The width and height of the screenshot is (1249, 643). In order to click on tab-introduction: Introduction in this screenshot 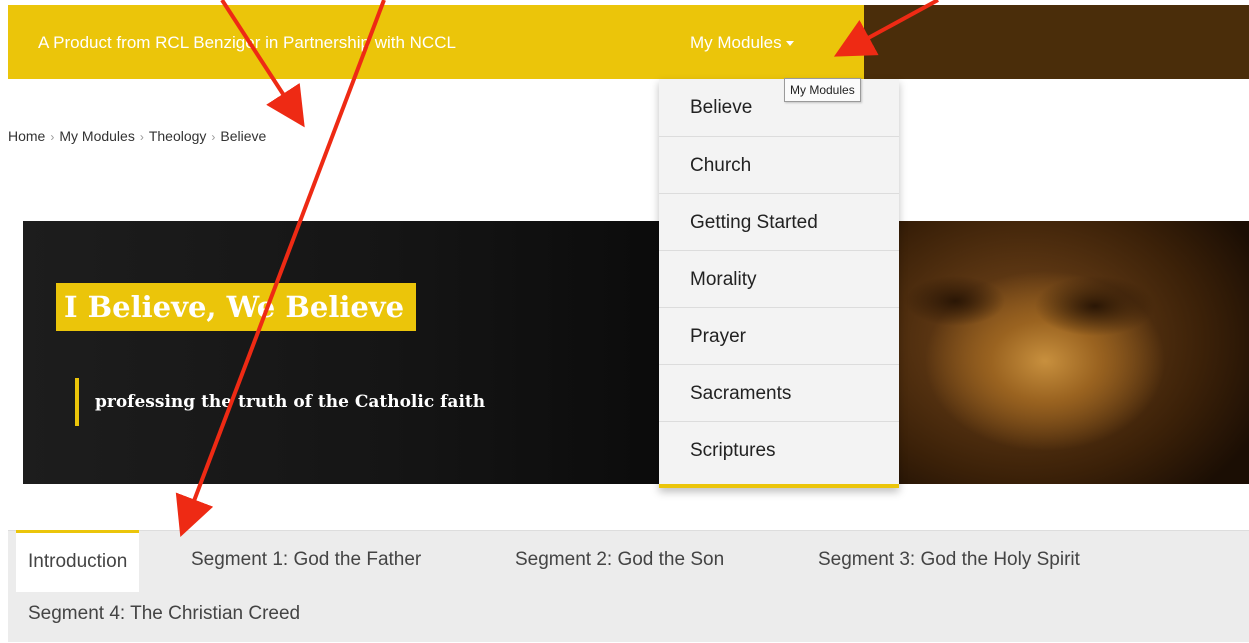, I will do `click(78, 561)`.